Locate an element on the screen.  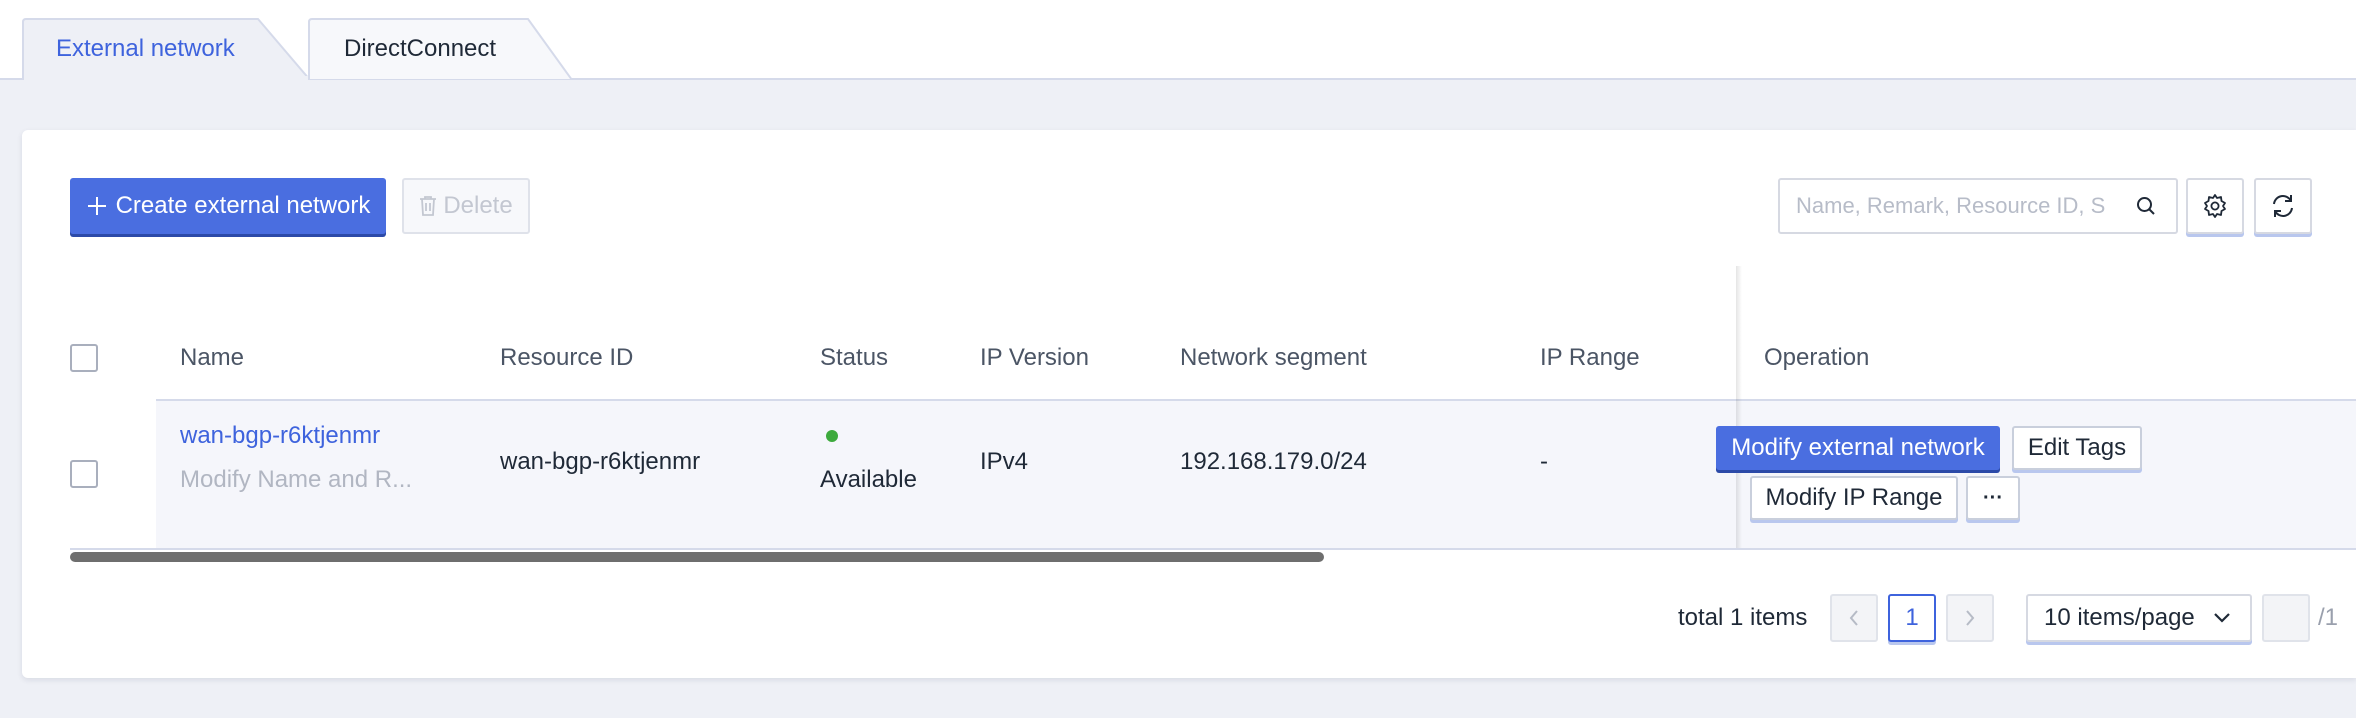
gear-icon is located at coordinates (2215, 206).